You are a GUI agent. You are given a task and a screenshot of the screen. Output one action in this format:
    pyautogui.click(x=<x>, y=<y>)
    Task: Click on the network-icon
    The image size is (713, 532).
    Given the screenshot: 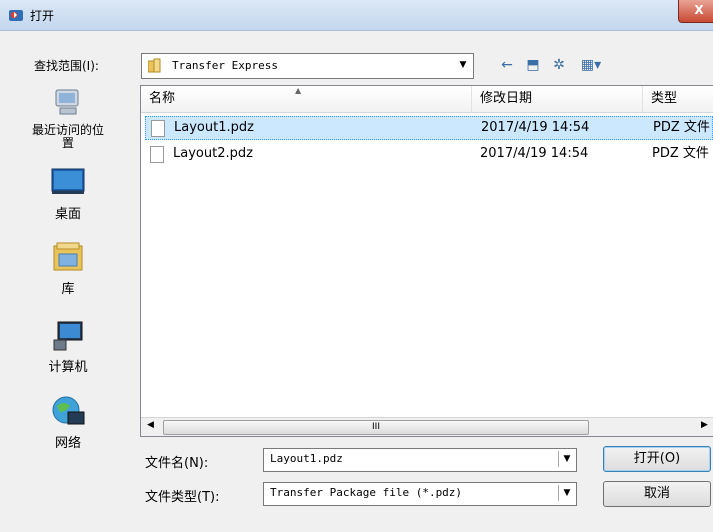 What is the action you would take?
    pyautogui.click(x=68, y=412)
    